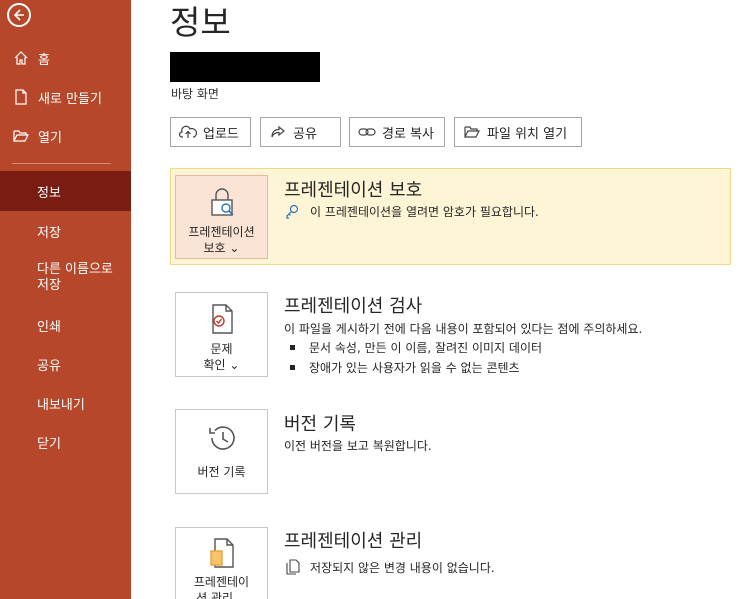 This screenshot has height=599, width=746. What do you see at coordinates (65, 136) in the screenshot?
I see `sidebar-item-open: 열기` at bounding box center [65, 136].